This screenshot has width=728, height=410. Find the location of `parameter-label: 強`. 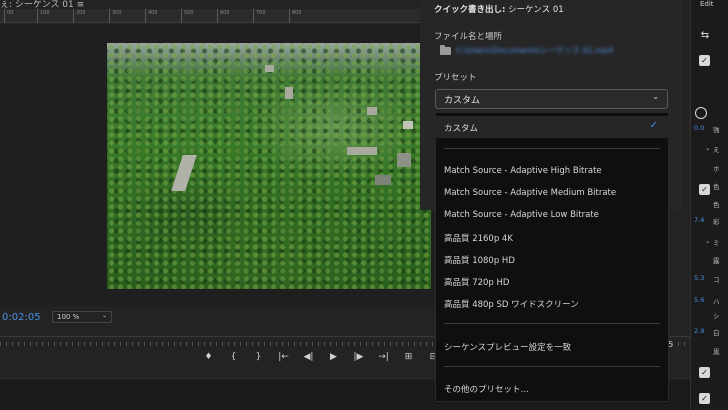

parameter-label: 強 is located at coordinates (716, 130).